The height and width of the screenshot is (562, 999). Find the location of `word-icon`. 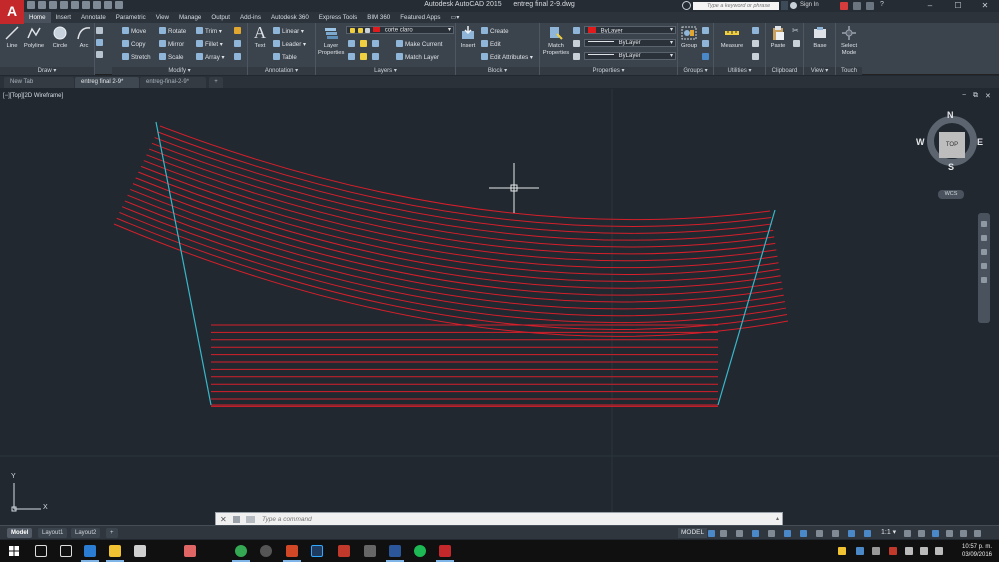

word-icon is located at coordinates (395, 553).